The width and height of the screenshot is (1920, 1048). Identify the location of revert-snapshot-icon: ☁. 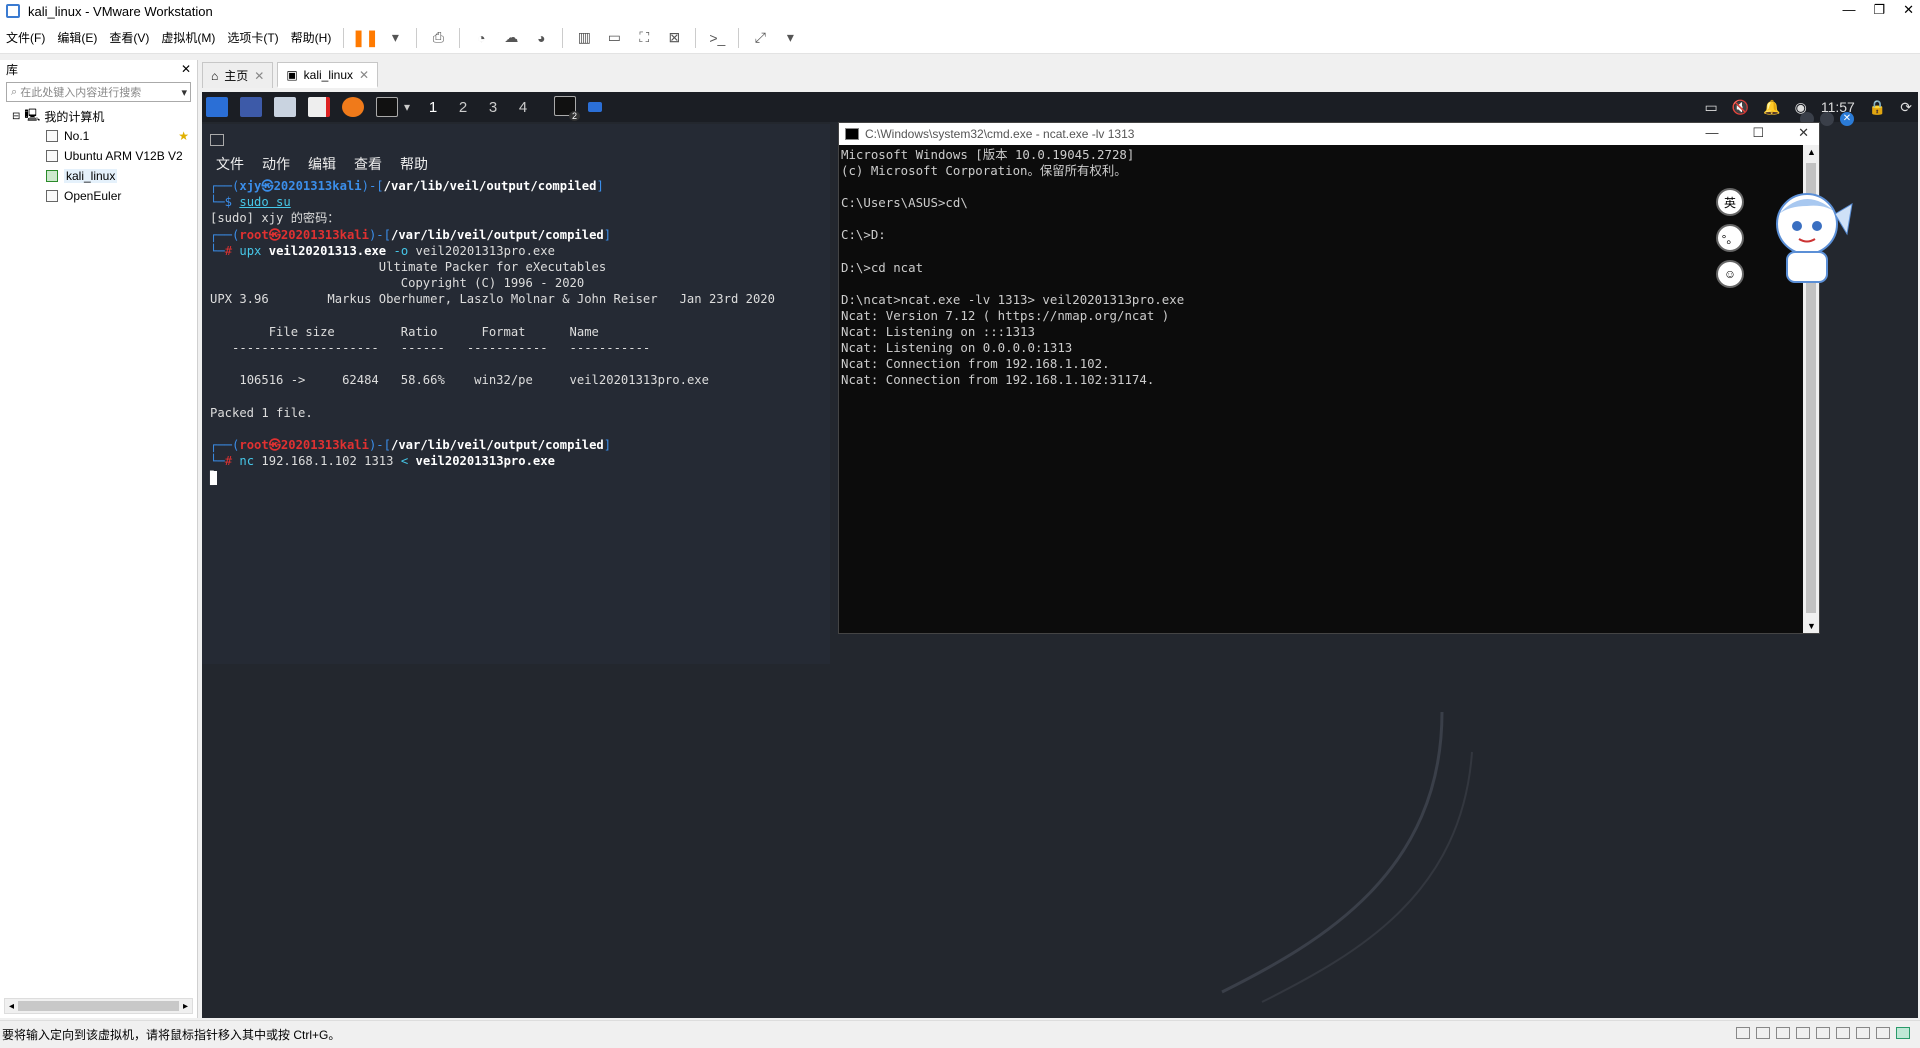
(511, 38).